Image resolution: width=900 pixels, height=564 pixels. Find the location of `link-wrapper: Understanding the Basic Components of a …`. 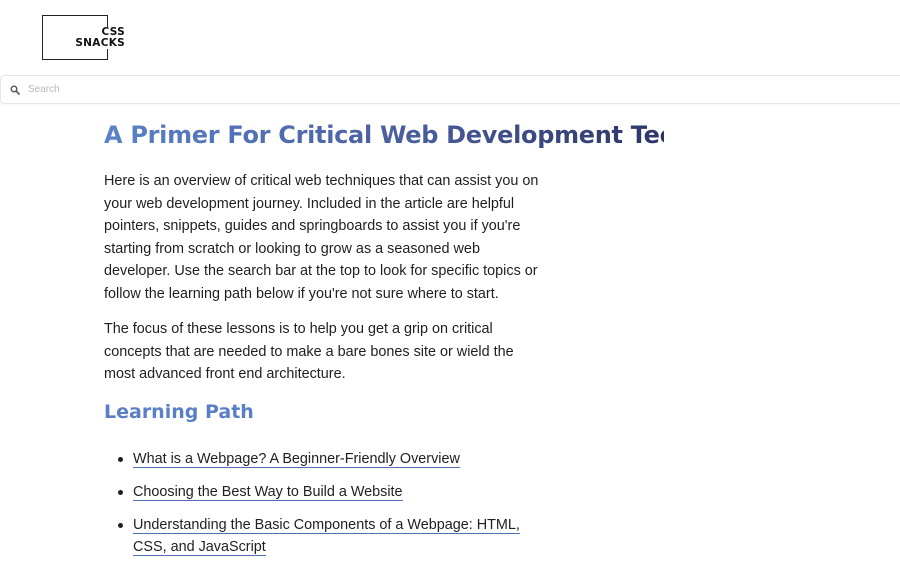

link-wrapper: Understanding the Basic Components of a … is located at coordinates (328, 536).